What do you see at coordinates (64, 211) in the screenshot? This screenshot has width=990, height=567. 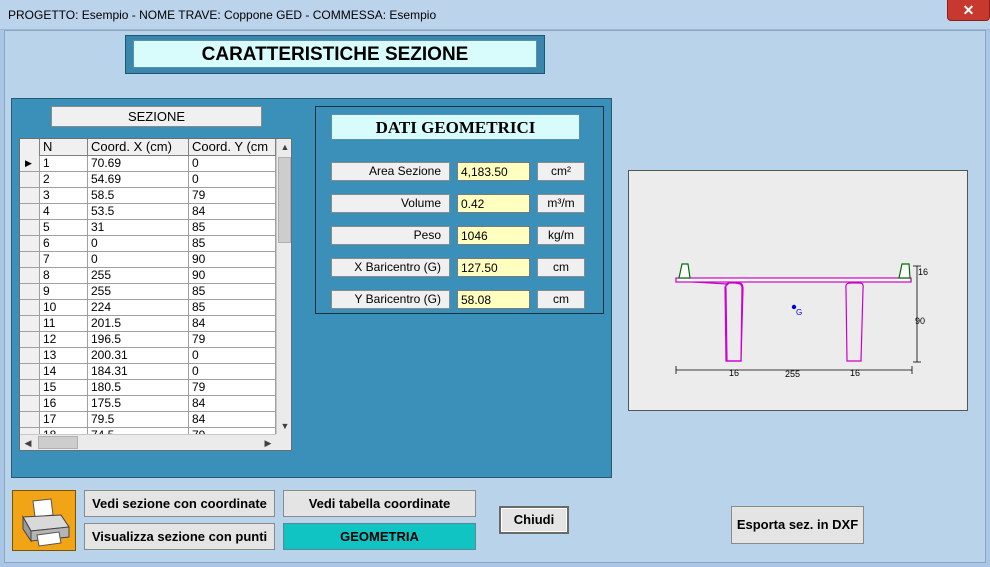 I see `cell-n: 4` at bounding box center [64, 211].